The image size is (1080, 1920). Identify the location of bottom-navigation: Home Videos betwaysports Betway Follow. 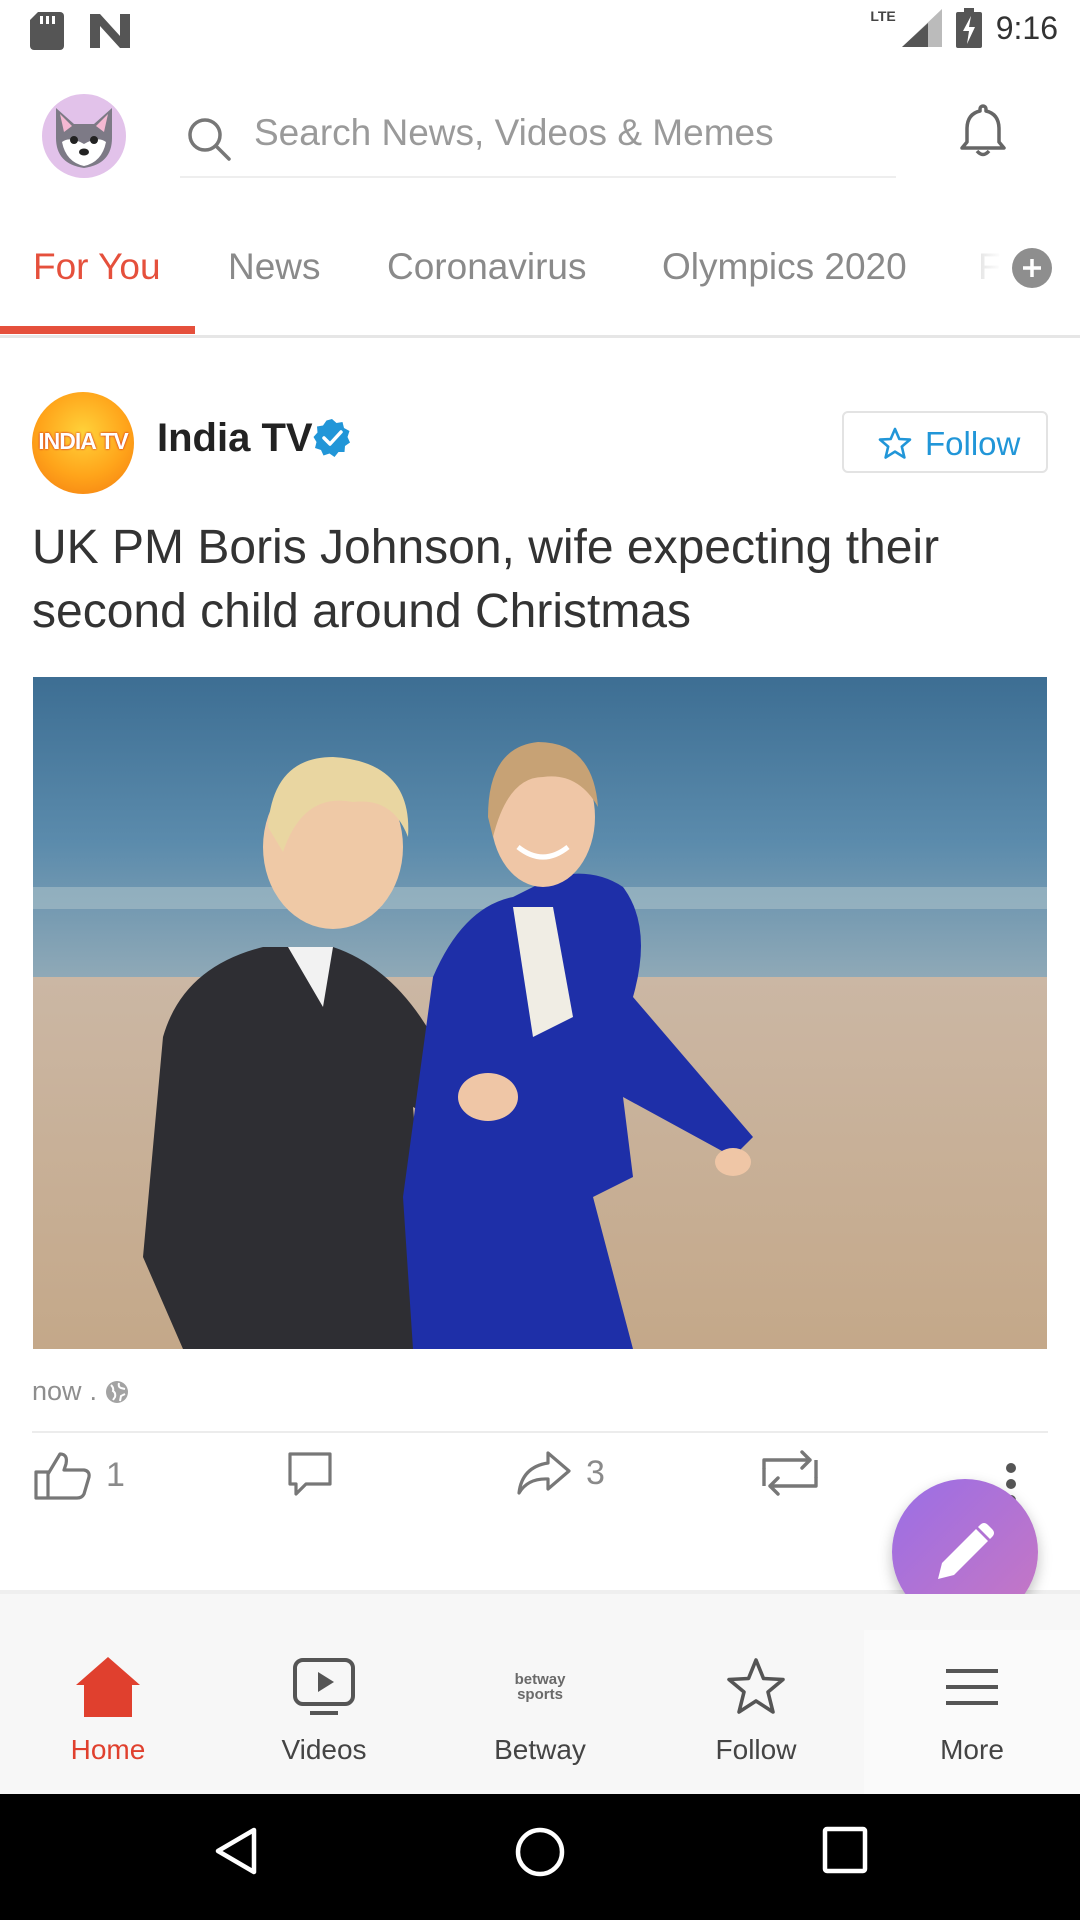
(540, 1694).